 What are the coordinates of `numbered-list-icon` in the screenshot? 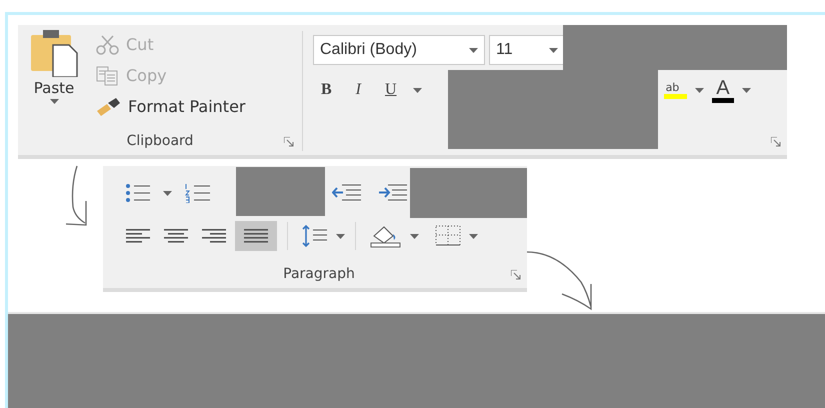 It's located at (198, 193).